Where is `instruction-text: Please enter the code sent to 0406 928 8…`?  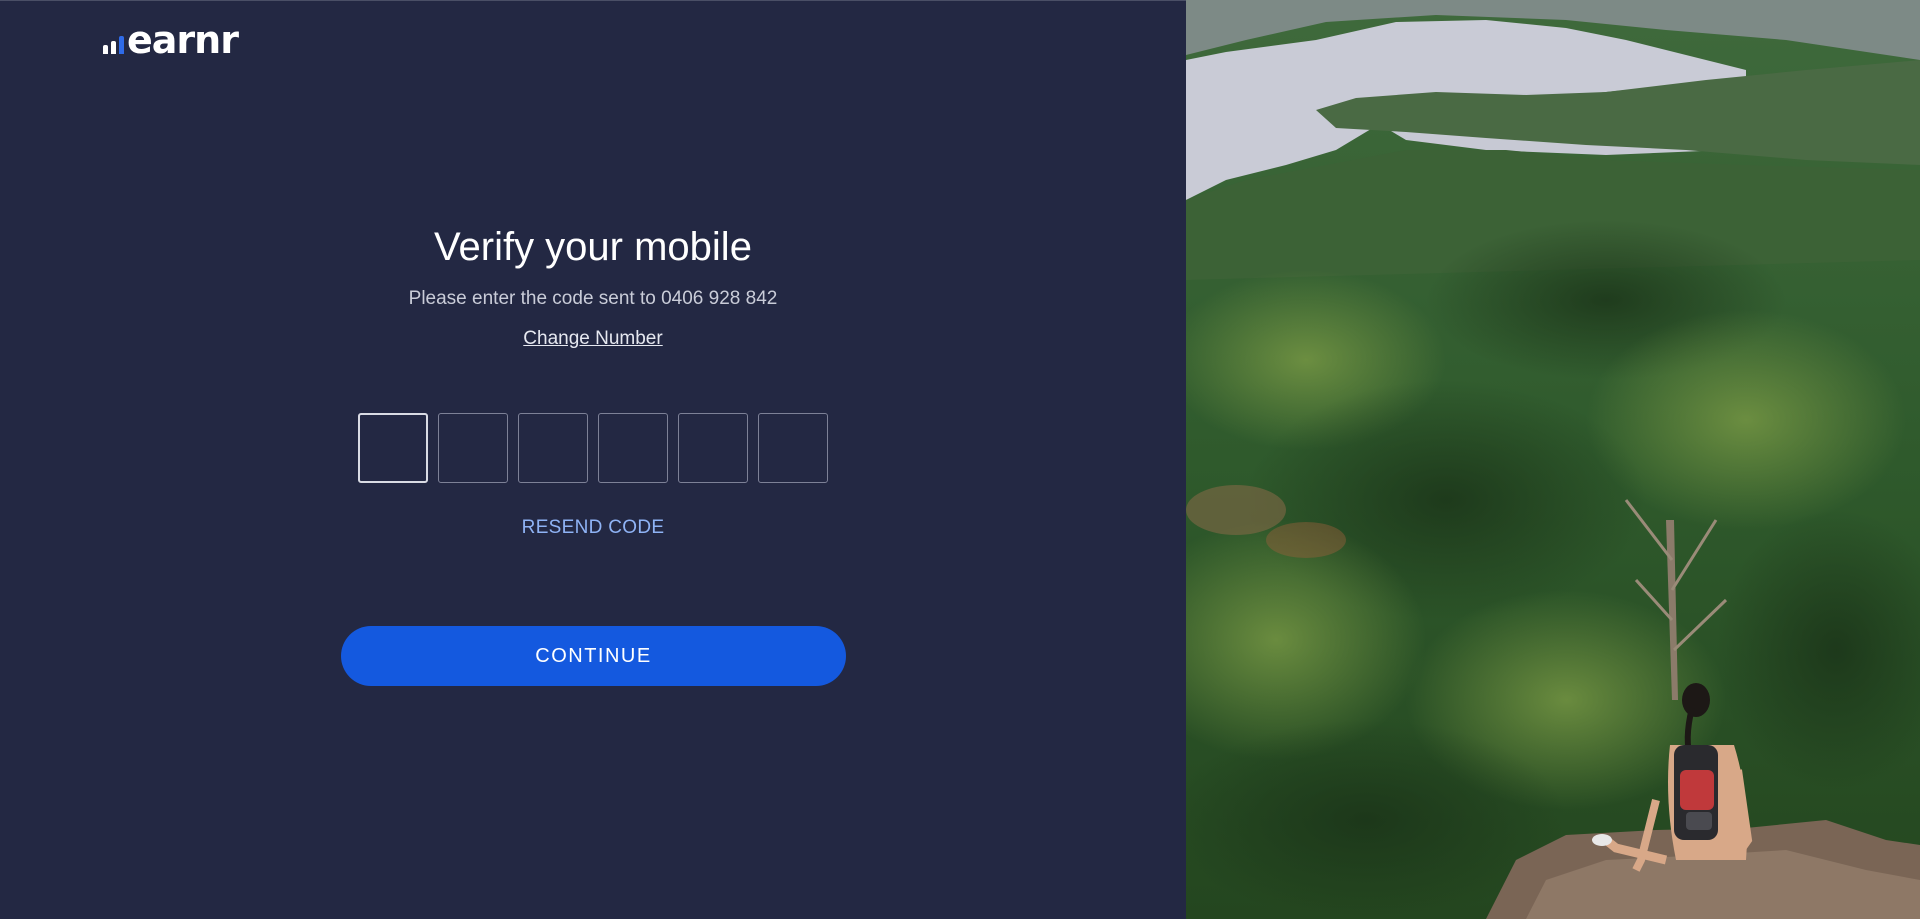
instruction-text: Please enter the code sent to 0406 928 8… is located at coordinates (593, 298).